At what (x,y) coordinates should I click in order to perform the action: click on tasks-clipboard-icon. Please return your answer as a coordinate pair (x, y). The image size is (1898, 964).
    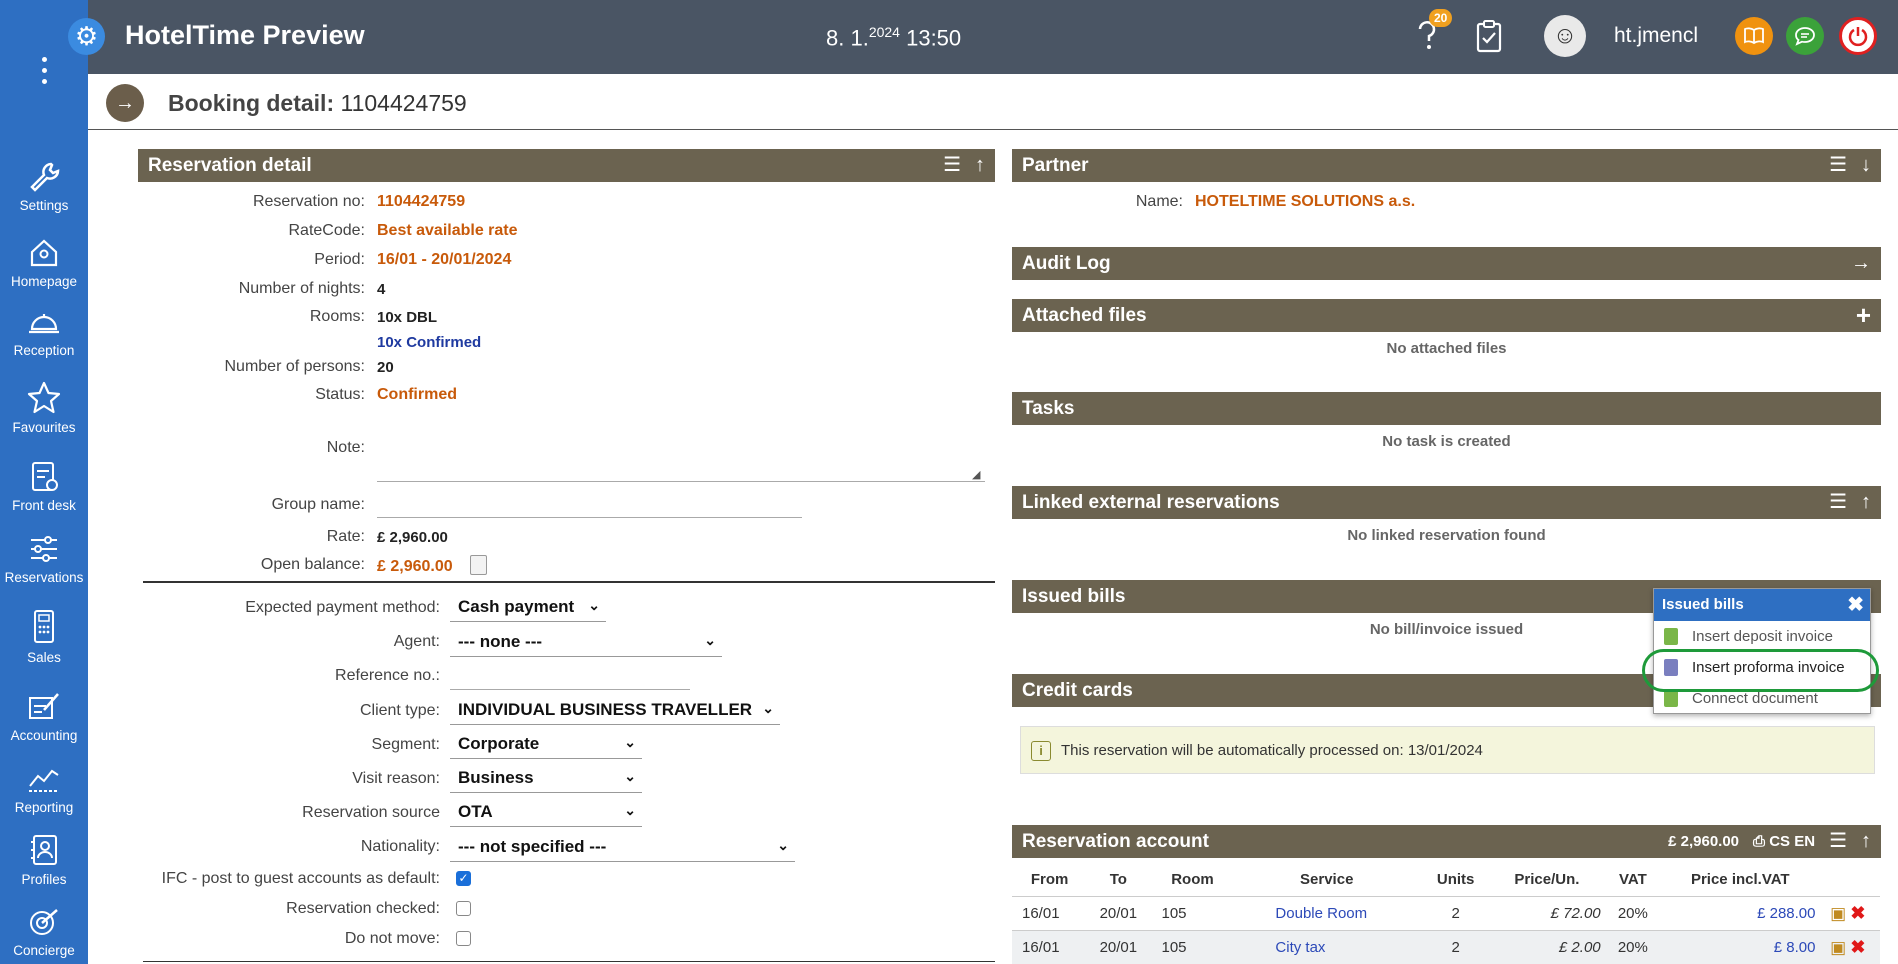
    Looking at the image, I should click on (1489, 39).